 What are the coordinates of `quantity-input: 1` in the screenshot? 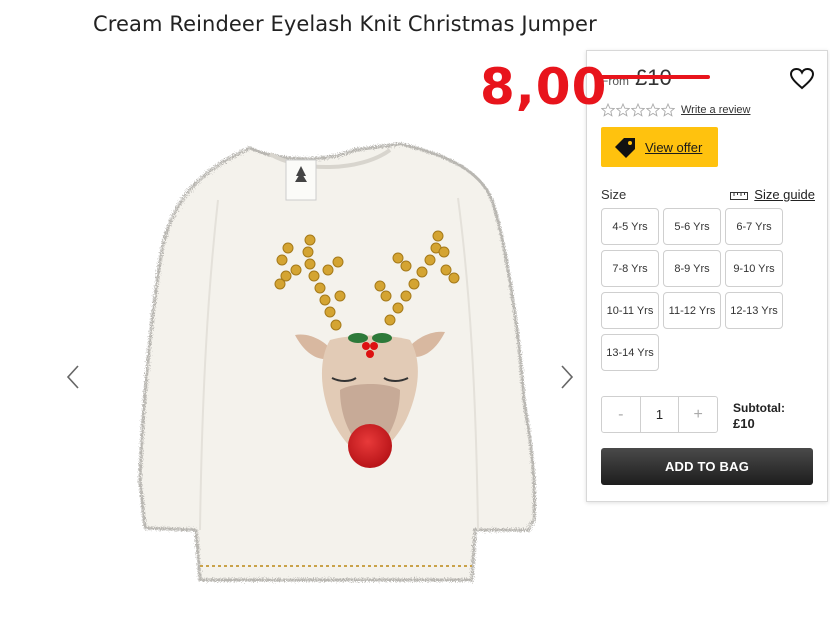 It's located at (659, 414).